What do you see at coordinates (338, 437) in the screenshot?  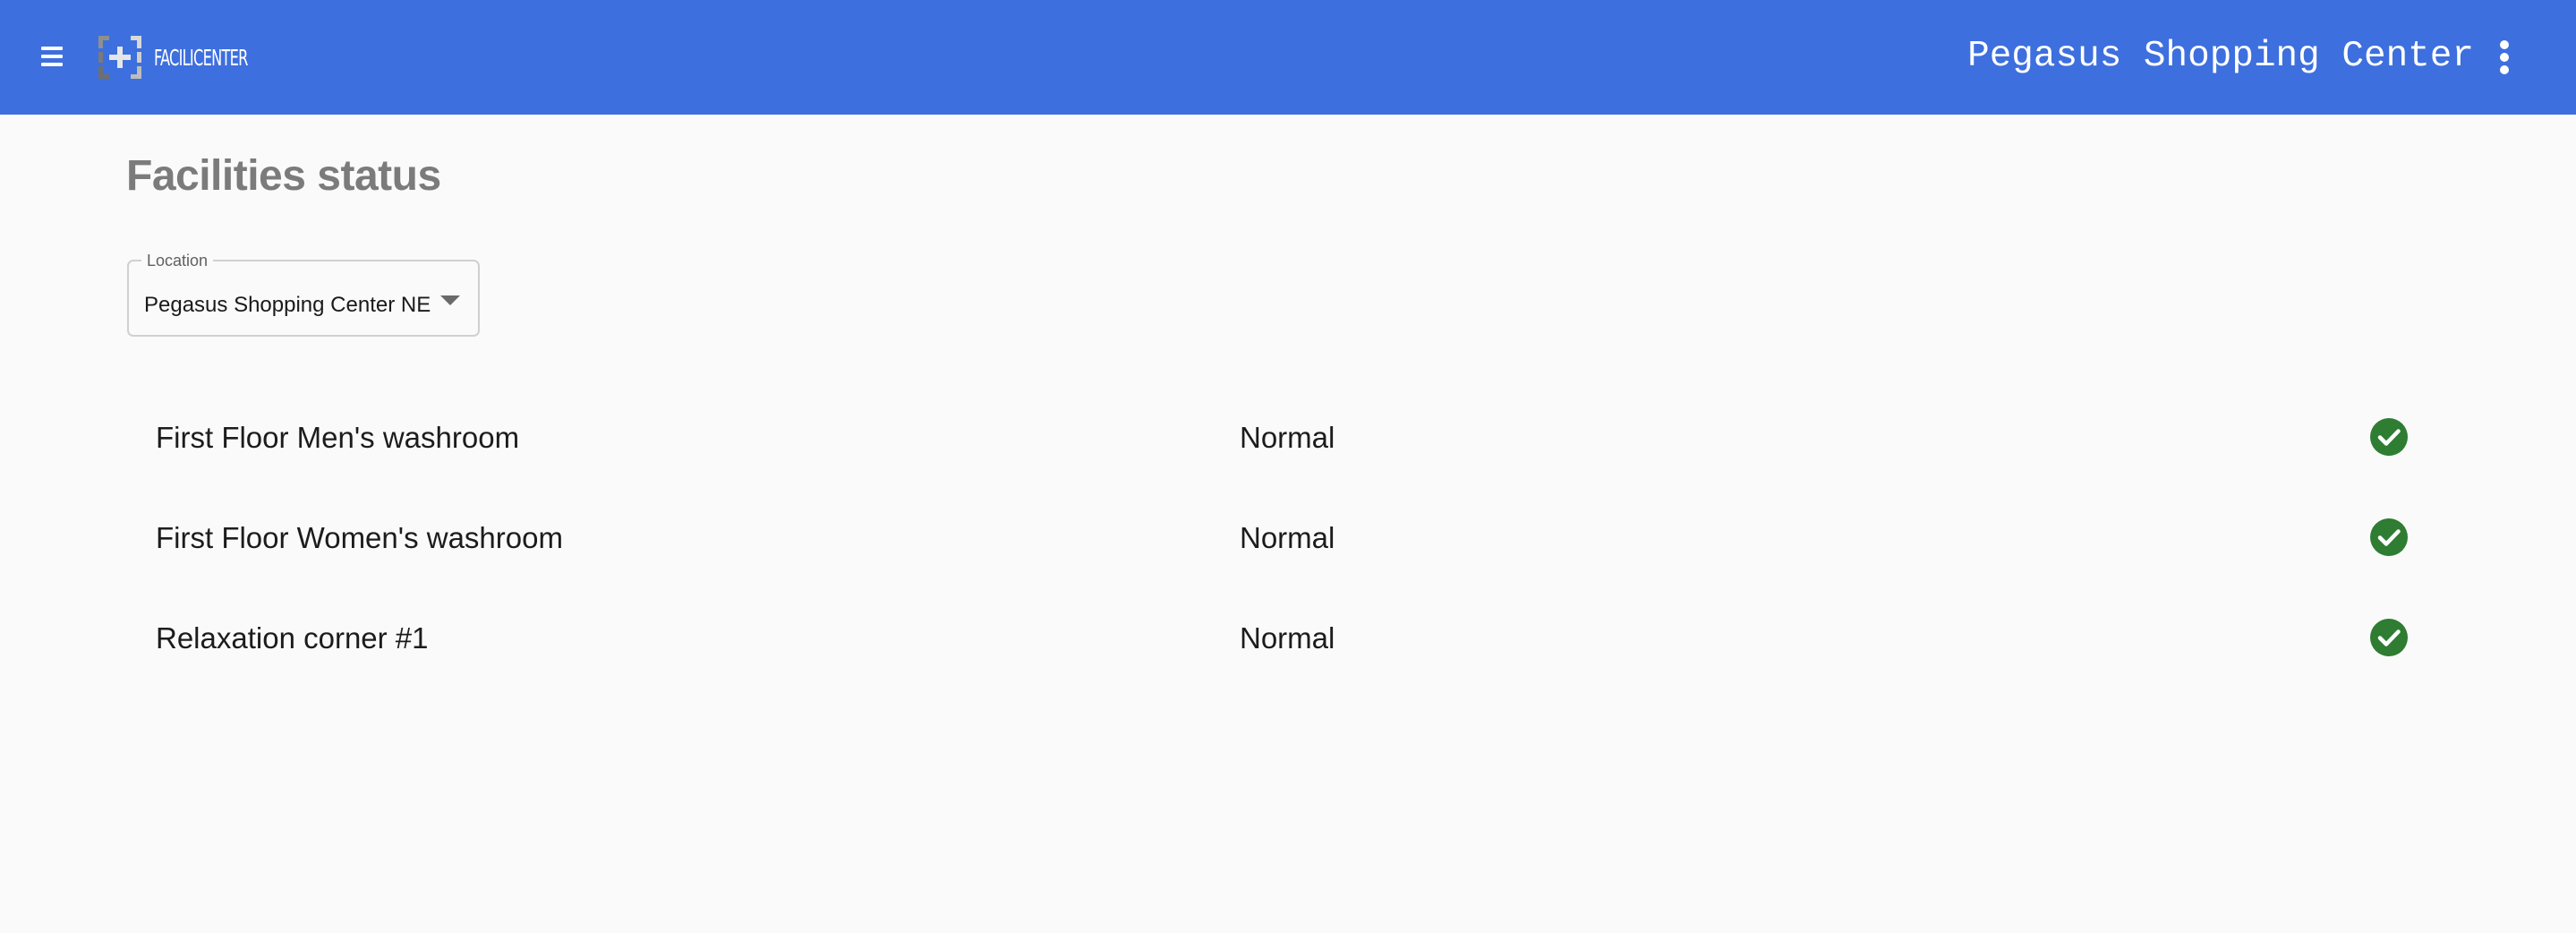 I see `facility-name: First Floor Men's washroom` at bounding box center [338, 437].